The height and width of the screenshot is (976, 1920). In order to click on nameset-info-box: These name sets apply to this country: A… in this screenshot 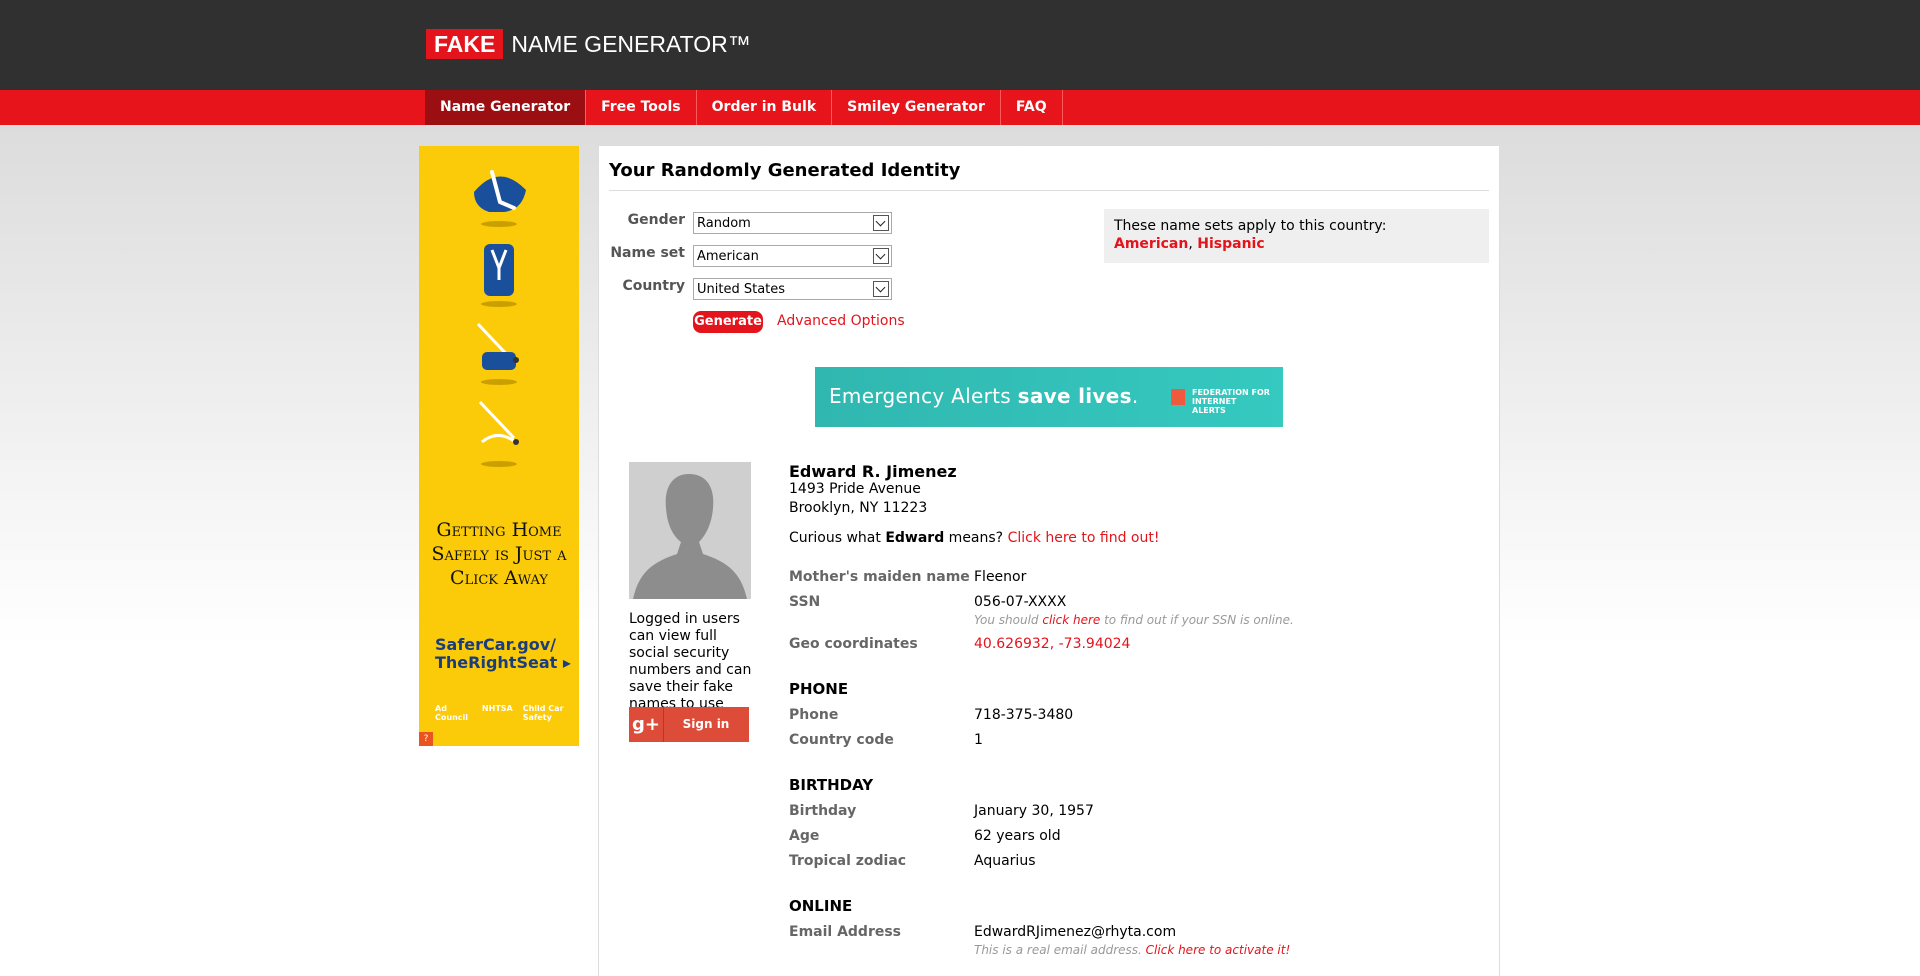, I will do `click(1296, 236)`.